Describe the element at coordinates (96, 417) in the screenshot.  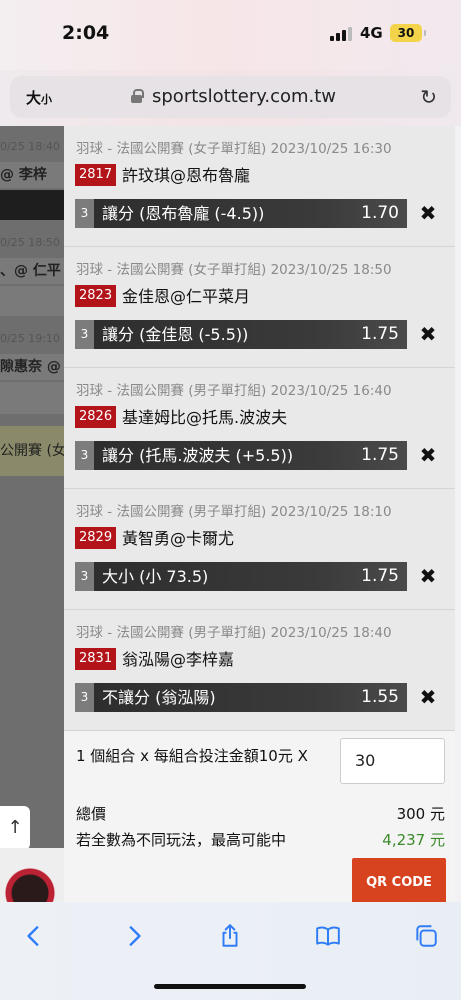
I see `game-code: 2826` at that location.